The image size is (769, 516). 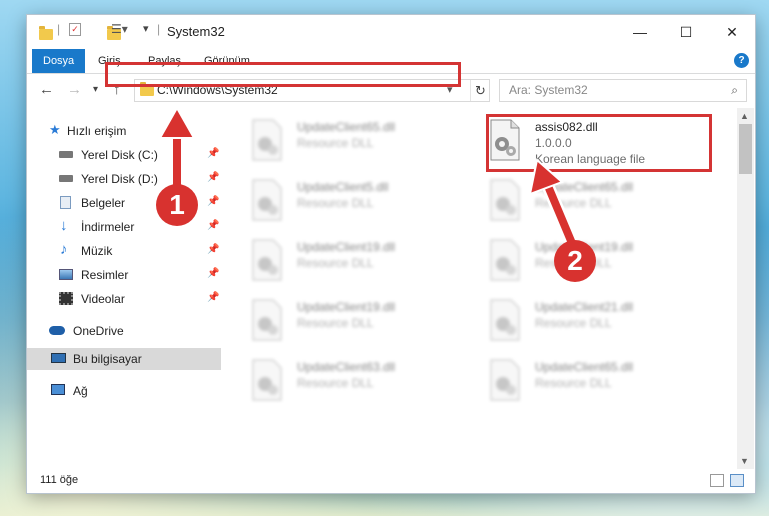 I want to click on folder-icon, so click(x=46, y=33).